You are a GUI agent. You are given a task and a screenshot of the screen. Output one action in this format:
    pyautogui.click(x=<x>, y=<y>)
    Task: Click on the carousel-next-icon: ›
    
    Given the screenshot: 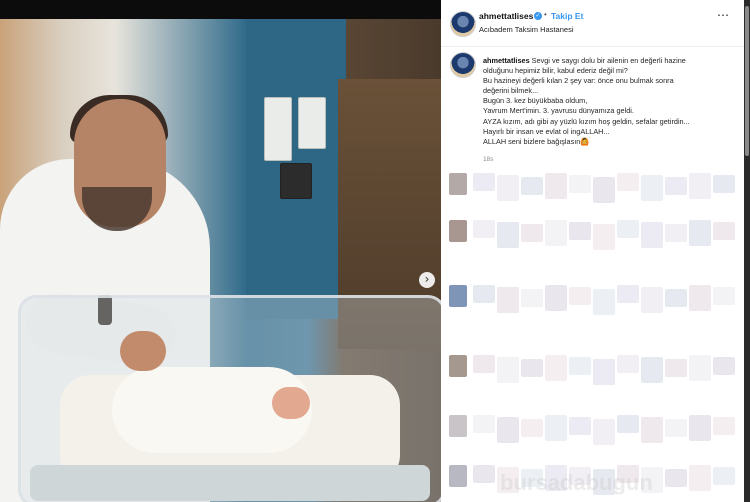 What is the action you would take?
    pyautogui.click(x=427, y=280)
    